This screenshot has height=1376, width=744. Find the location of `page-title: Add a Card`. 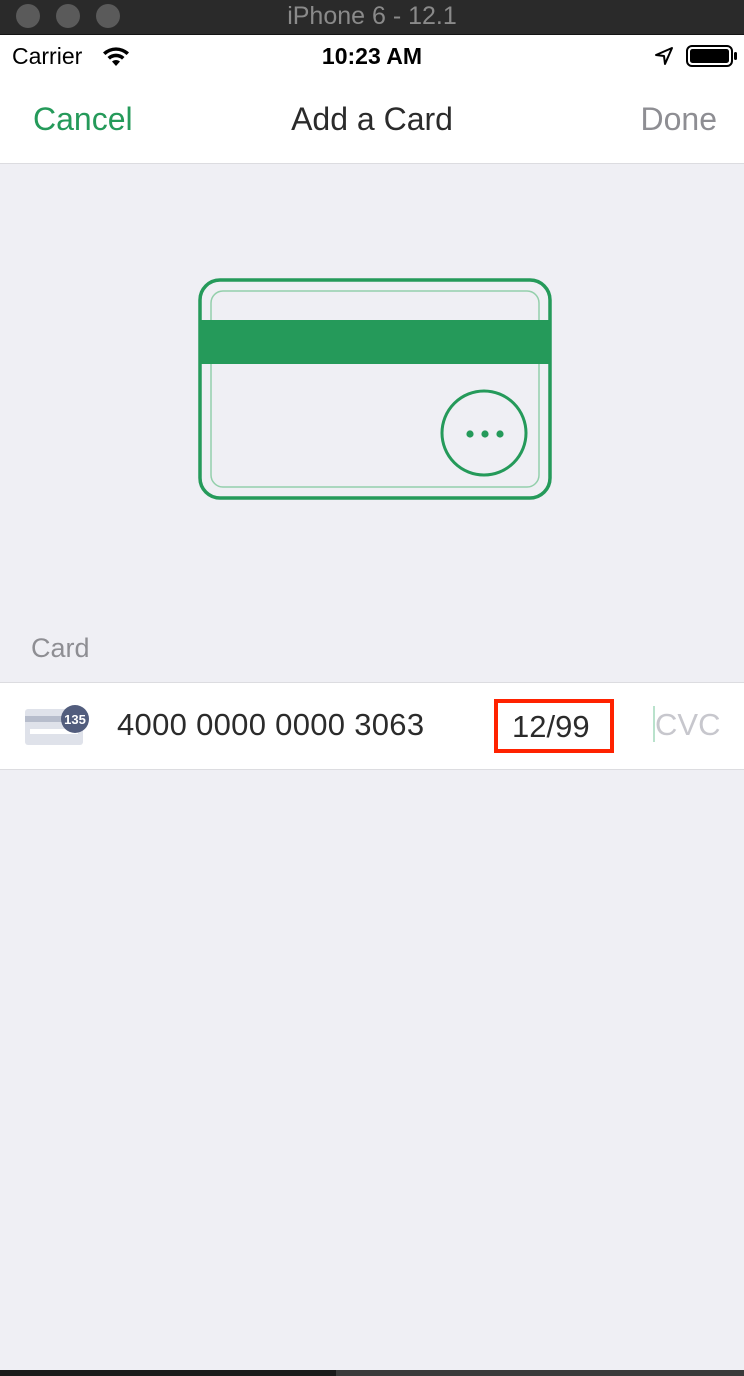

page-title: Add a Card is located at coordinates (372, 119).